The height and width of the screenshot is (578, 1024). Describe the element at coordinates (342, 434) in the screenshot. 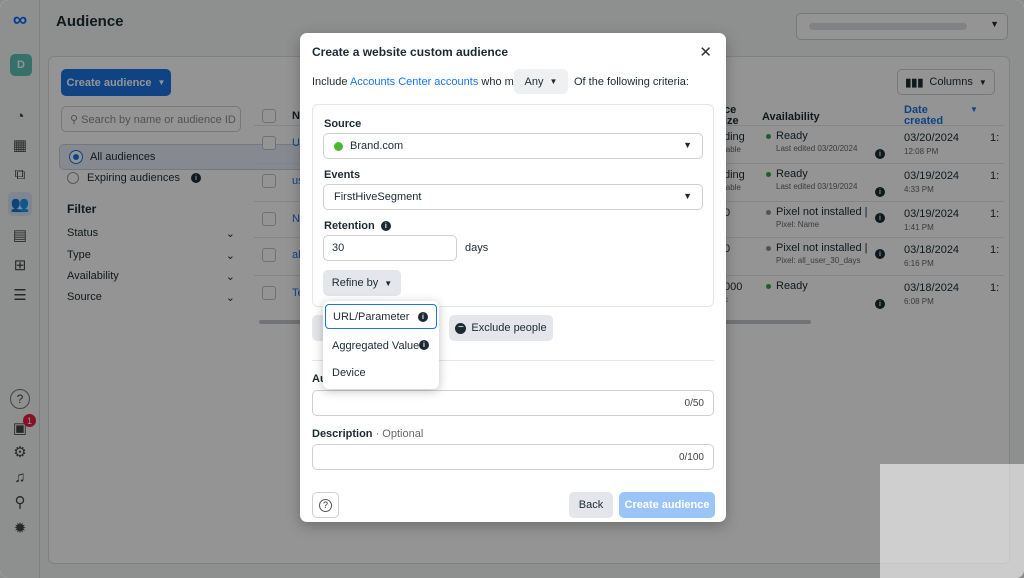

I see `description-label-text: Description` at that location.